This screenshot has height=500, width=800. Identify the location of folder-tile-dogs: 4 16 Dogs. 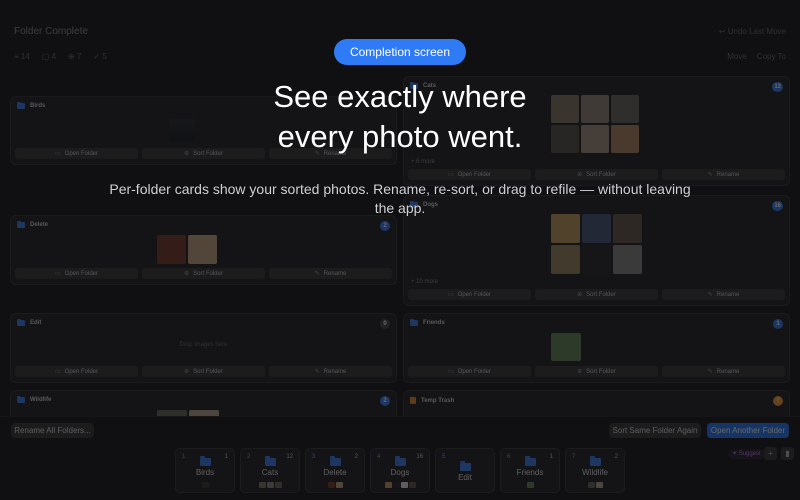
(400, 470).